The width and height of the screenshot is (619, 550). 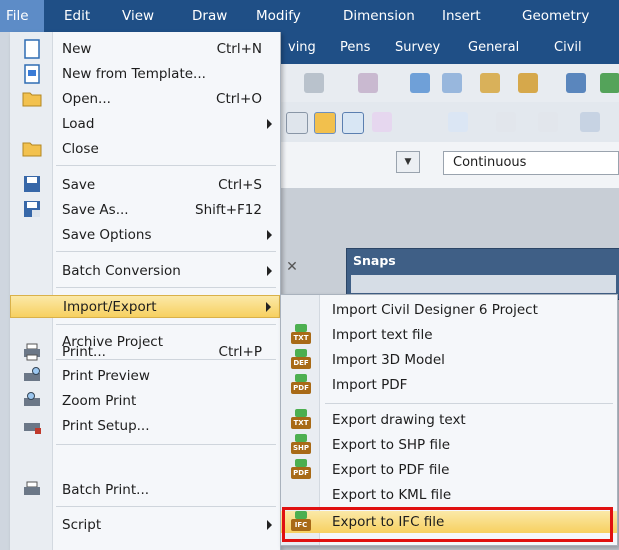 I want to click on menu-item-label: Load, so click(x=78, y=124).